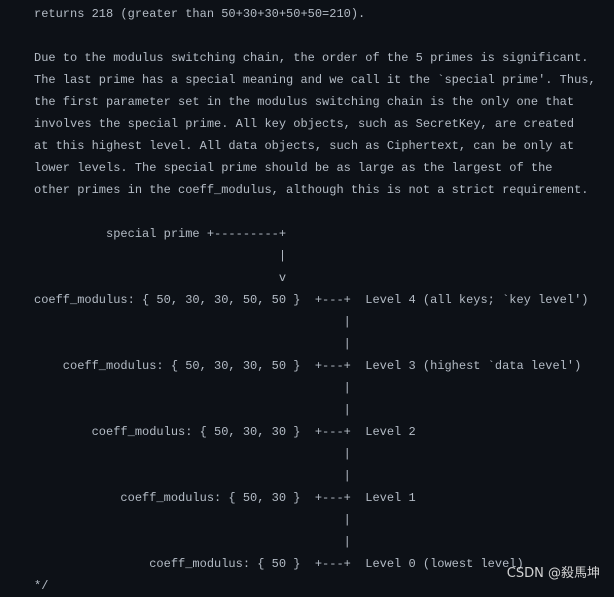 The image size is (614, 597). What do you see at coordinates (553, 573) in the screenshot?
I see `csdn-watermark: CSDN @殺馬坤` at bounding box center [553, 573].